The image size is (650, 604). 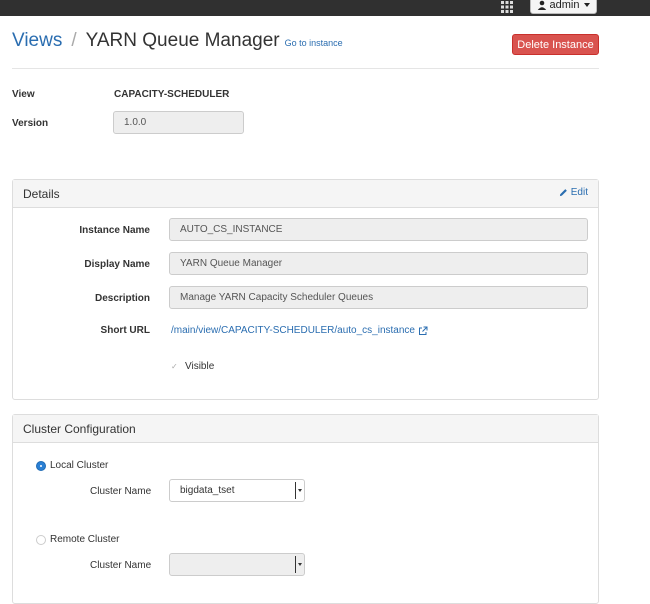 What do you see at coordinates (85, 539) in the screenshot?
I see `remote-cluster-label: Remote Cluster` at bounding box center [85, 539].